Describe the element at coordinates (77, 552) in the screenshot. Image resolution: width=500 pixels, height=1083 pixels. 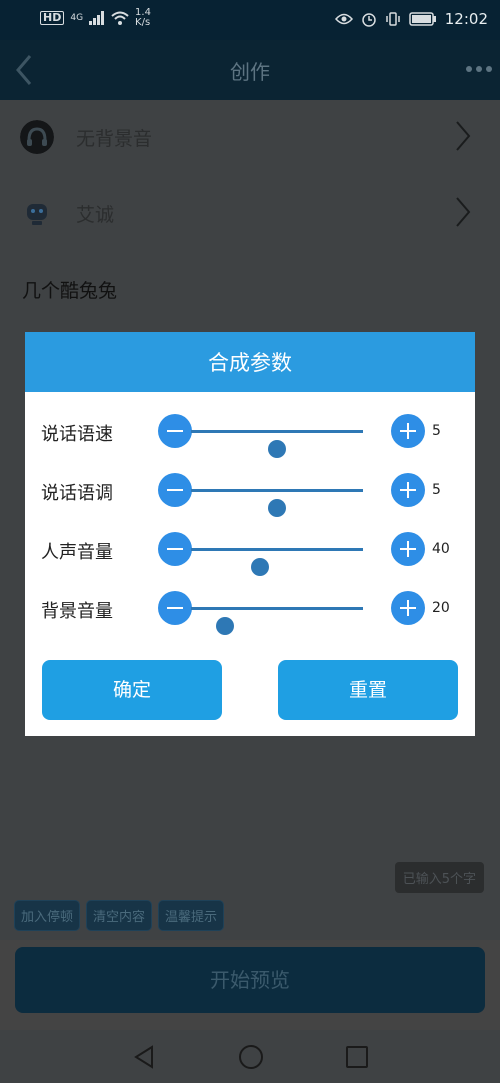
I see `param-label: 人声音量` at that location.